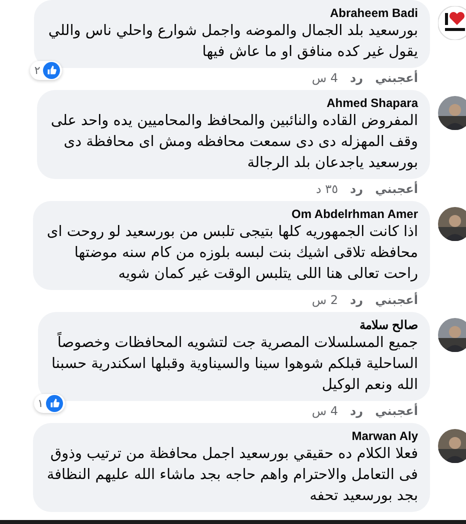 The width and height of the screenshot is (466, 524). Describe the element at coordinates (234, 142) in the screenshot. I see `comment-text: المفروض القاده والنائبين والمحافظ والمحاميين يده واحد على وقف المهزله دى دى سمعت محافظه ومش اى محافظة دى بورسعيد ياجدعان بلد الرجالة` at that location.